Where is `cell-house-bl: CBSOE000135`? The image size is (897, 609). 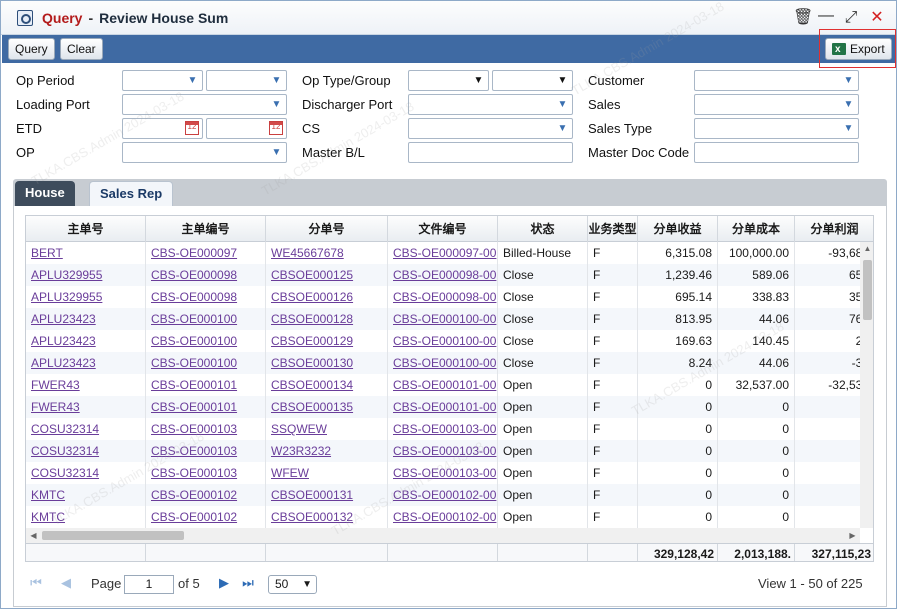 cell-house-bl: CBSOE000135 is located at coordinates (327, 407).